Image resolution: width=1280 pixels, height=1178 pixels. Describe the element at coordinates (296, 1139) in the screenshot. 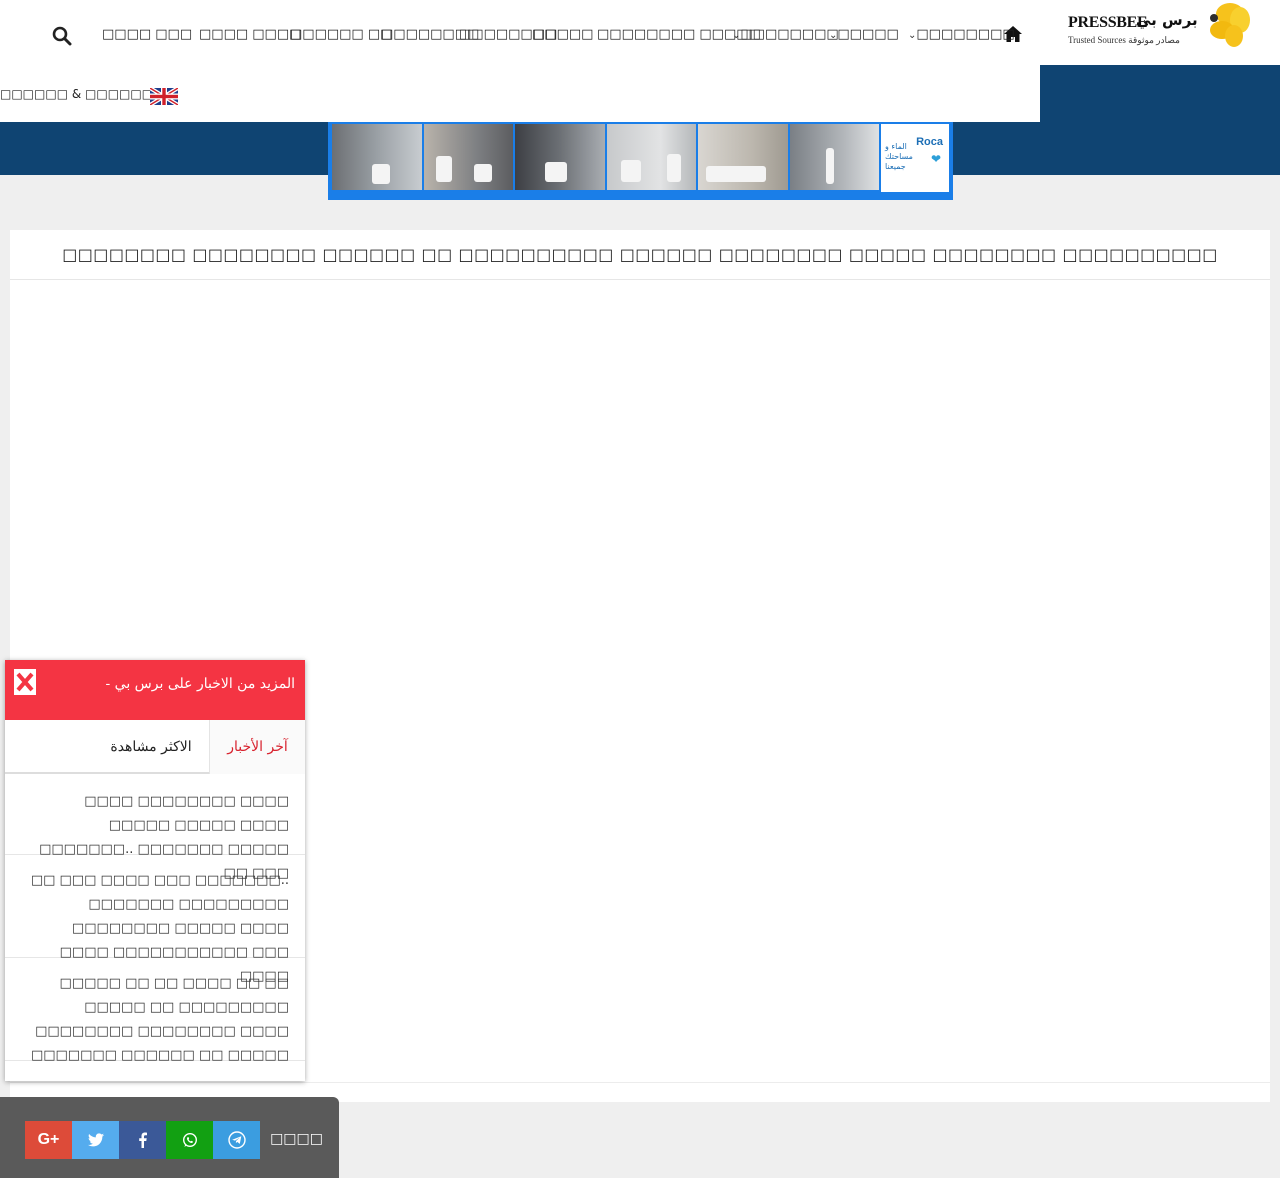

I see `share-label: □□□□` at that location.